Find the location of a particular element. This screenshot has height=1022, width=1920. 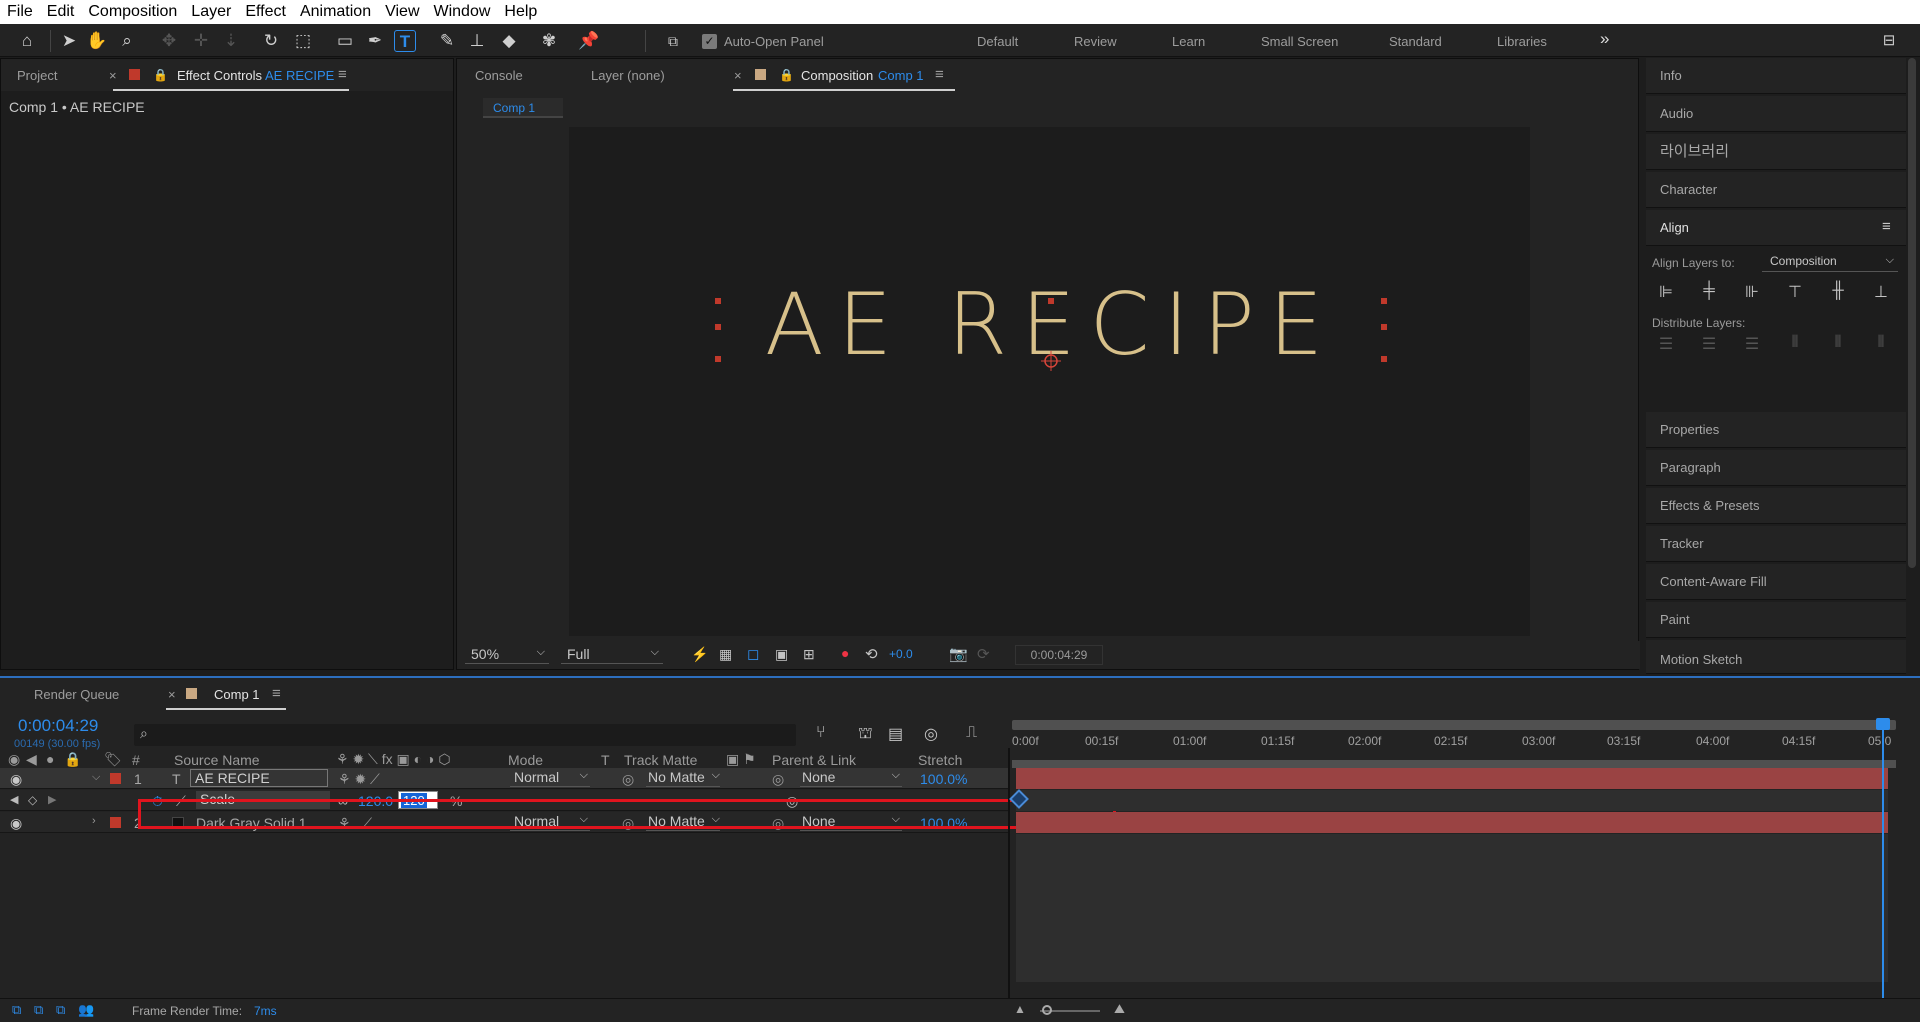

panel-content-aware-fill: Content-Aware Fill is located at coordinates (1776, 582).